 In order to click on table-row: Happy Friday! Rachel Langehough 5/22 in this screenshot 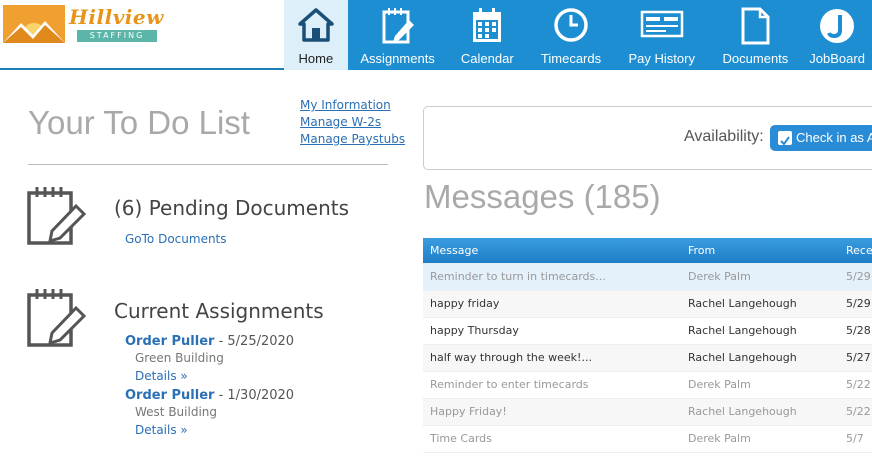, I will do `click(647, 412)`.